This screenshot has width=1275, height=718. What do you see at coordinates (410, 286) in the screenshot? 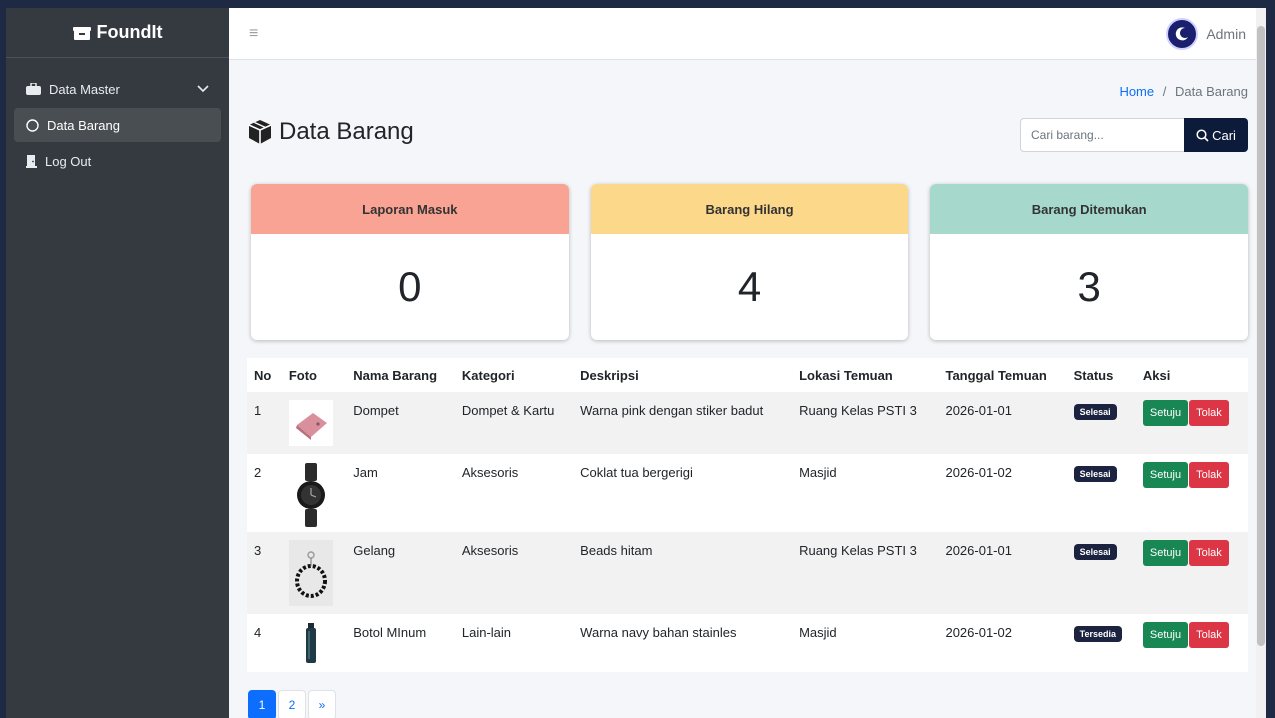
I see `stat-card-value: 0` at bounding box center [410, 286].